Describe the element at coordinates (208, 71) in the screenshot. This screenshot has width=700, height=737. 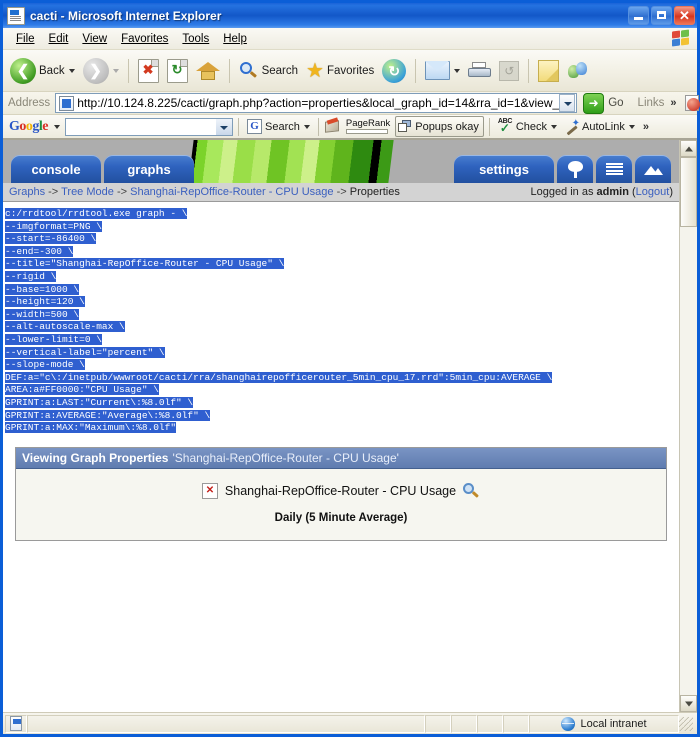
I see `home-button` at that location.